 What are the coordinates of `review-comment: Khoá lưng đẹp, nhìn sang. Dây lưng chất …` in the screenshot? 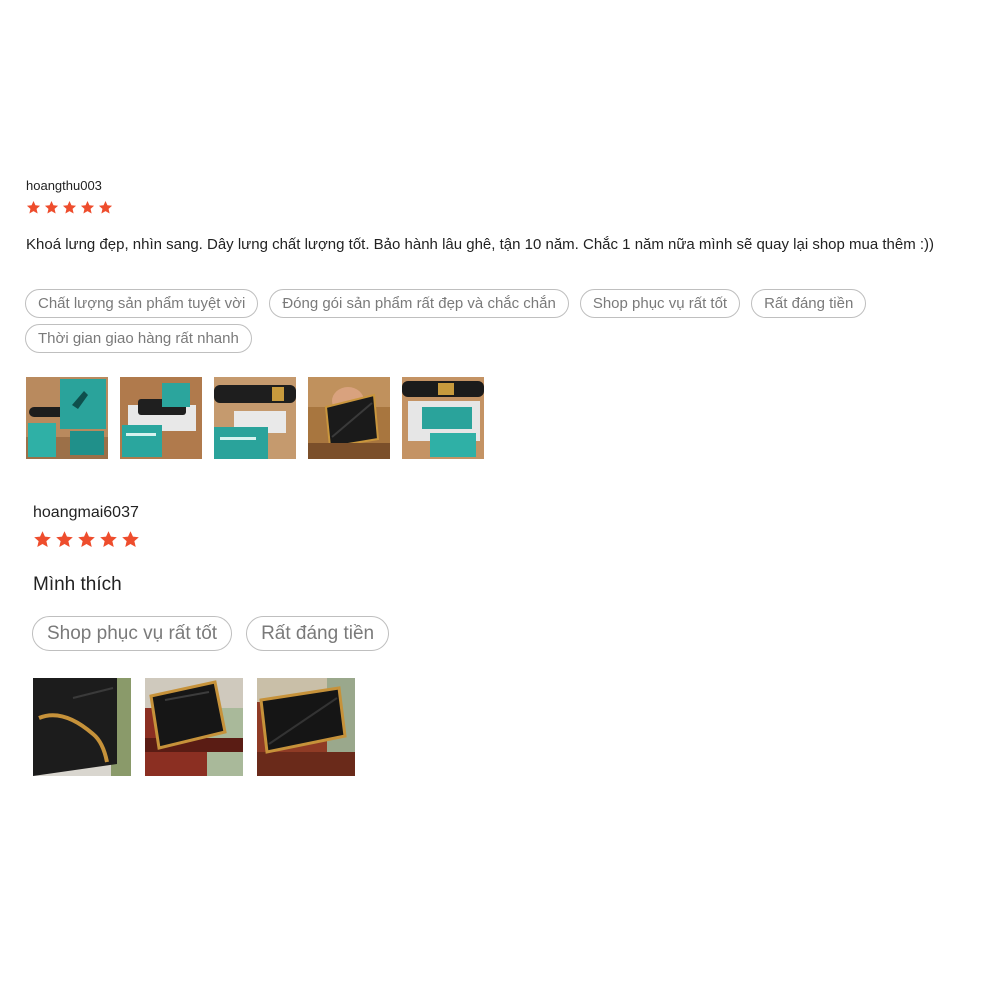 It's located at (480, 244).